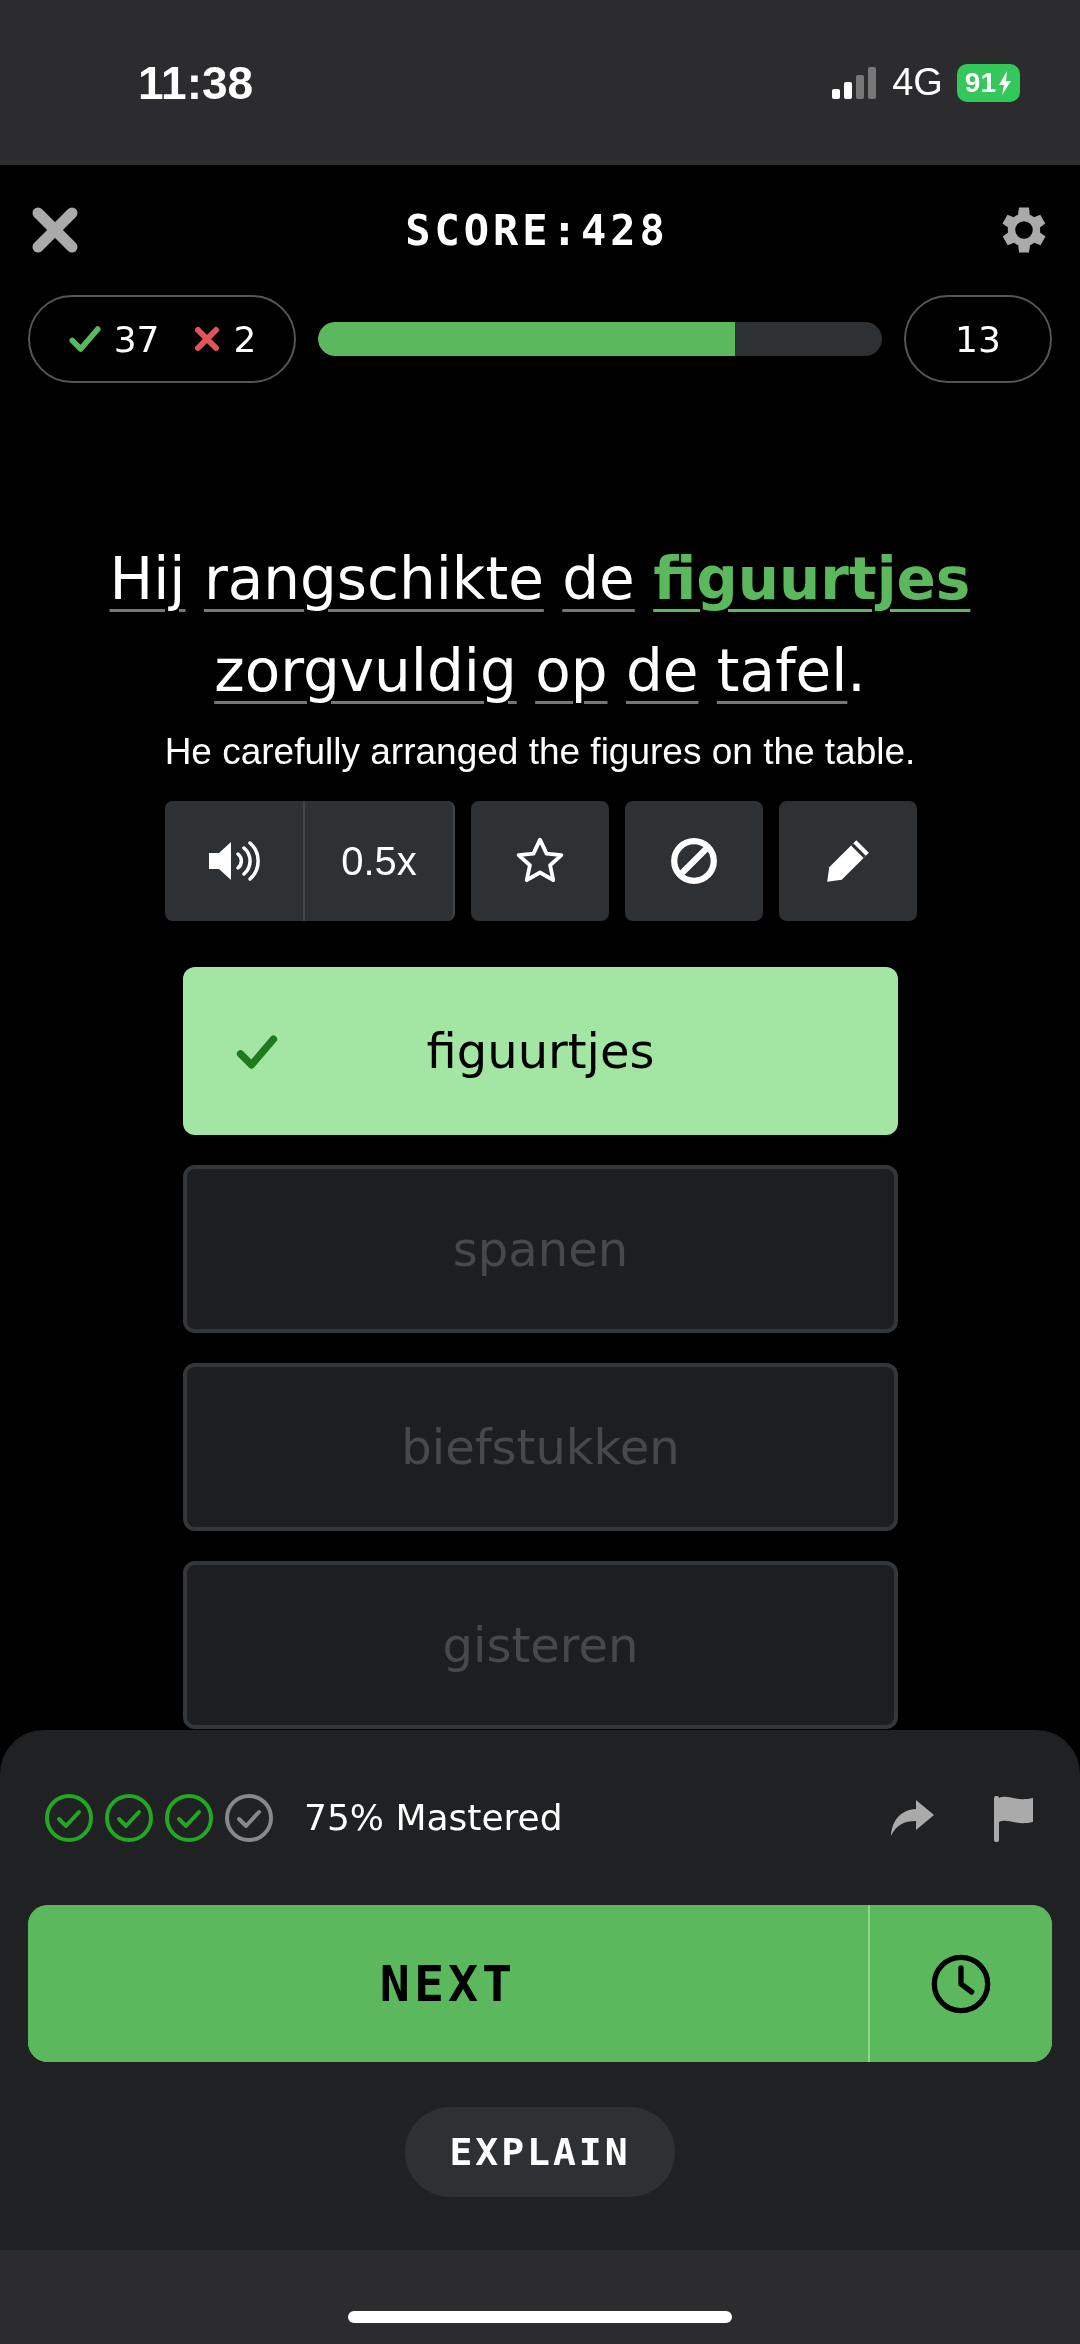 The image size is (1080, 2344). What do you see at coordinates (449, 1983) in the screenshot?
I see `next-button: NEXT` at bounding box center [449, 1983].